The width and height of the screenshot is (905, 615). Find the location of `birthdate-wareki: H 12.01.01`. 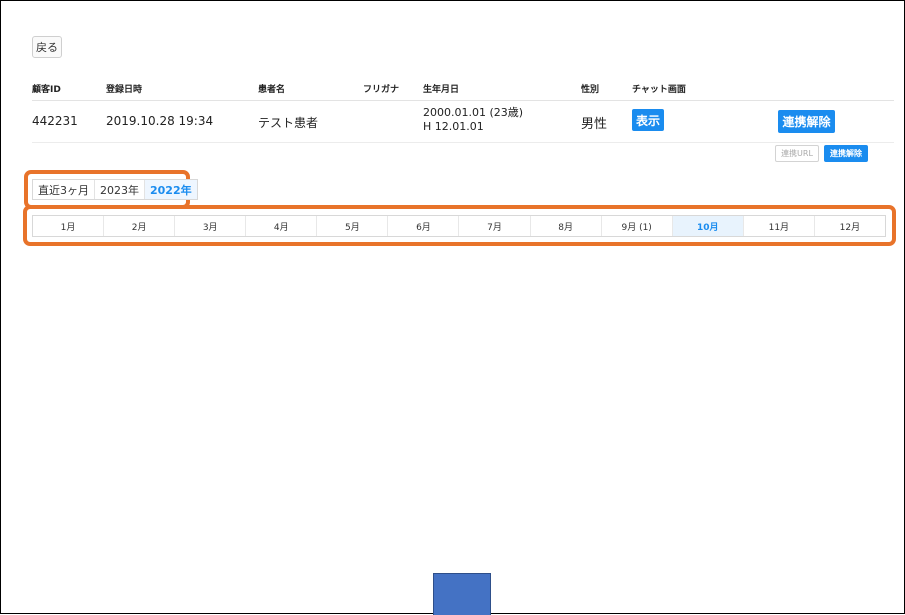

birthdate-wareki: H 12.01.01 is located at coordinates (453, 126).